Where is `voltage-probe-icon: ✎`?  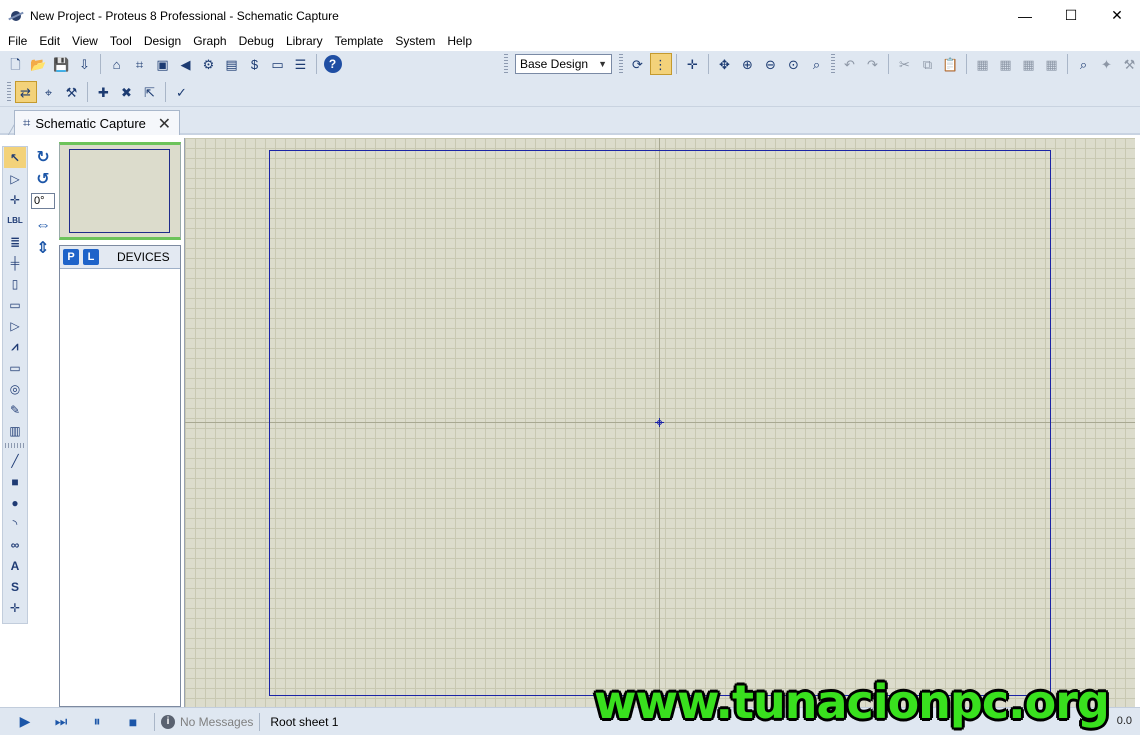 voltage-probe-icon: ✎ is located at coordinates (15, 409).